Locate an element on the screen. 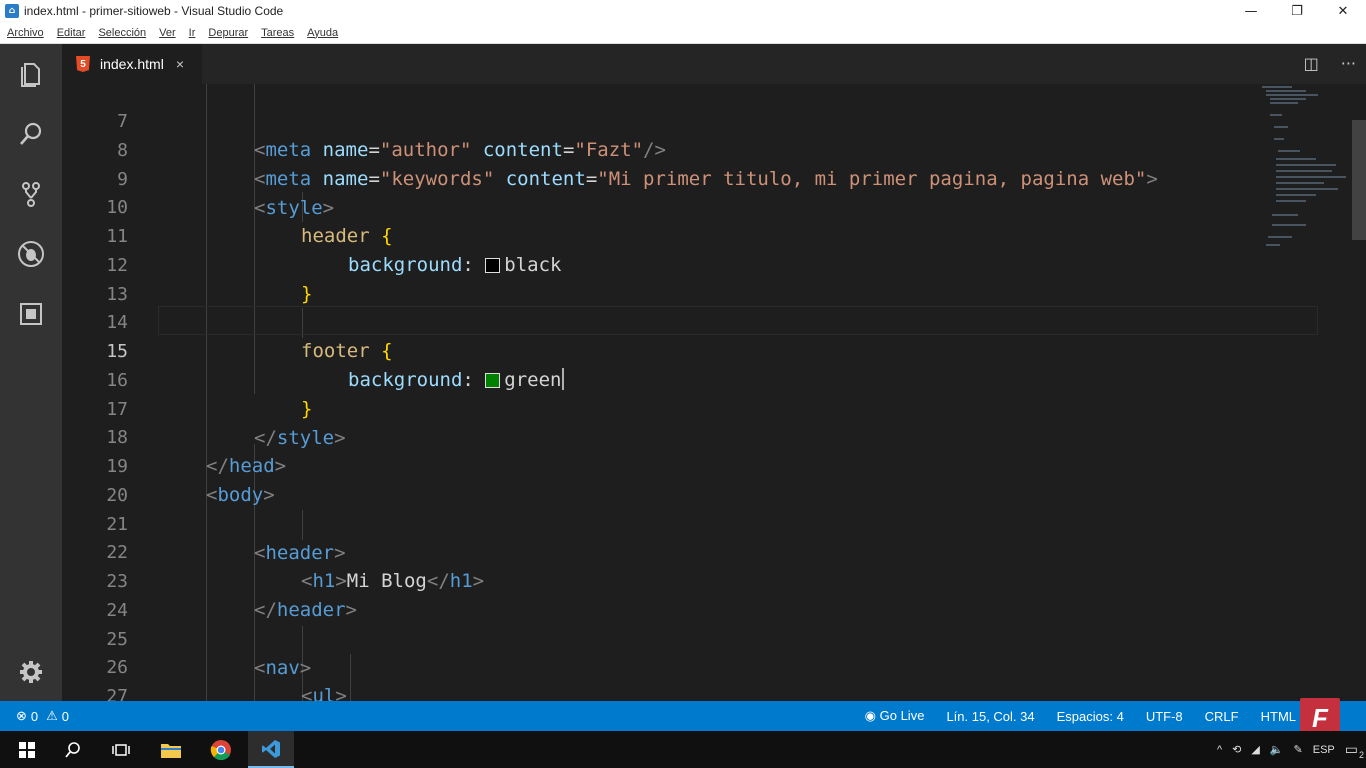 The width and height of the screenshot is (1366, 768). tab-index-html: 5 index.html × is located at coordinates (132, 64).